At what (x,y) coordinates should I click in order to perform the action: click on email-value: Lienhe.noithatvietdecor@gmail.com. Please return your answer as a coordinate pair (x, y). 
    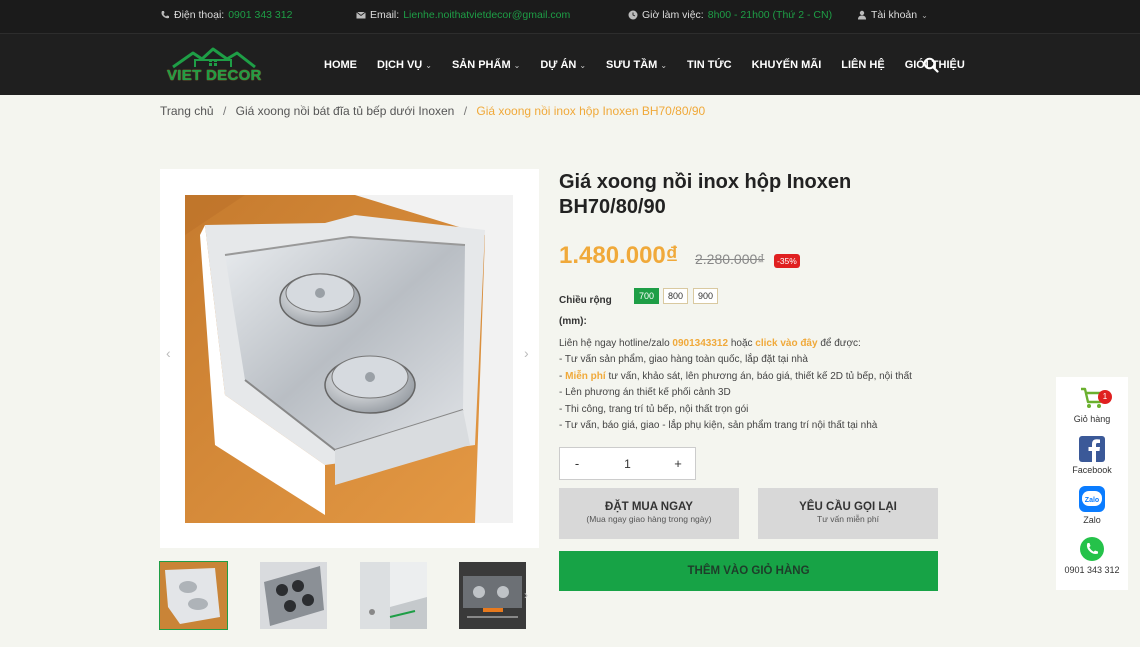
    Looking at the image, I should click on (486, 15).